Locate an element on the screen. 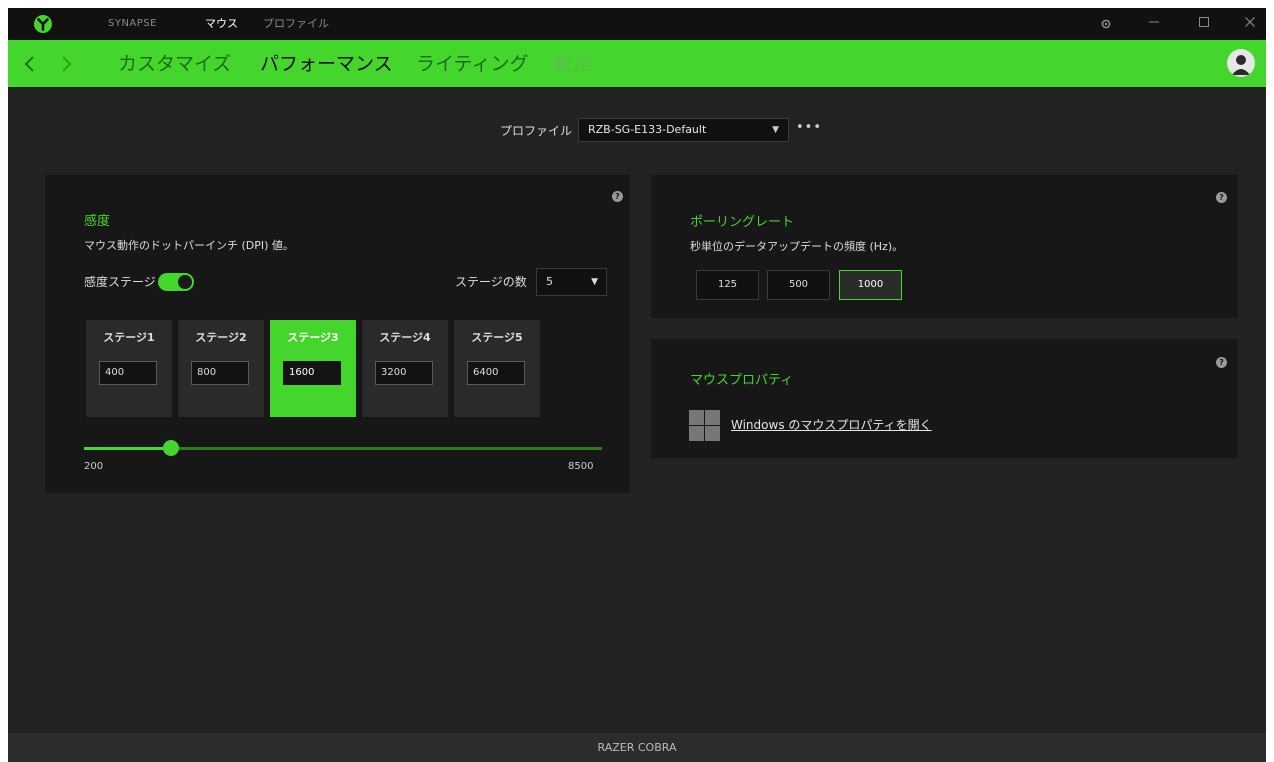 The image size is (1274, 762). stage-card-4: ステージ4 3200 is located at coordinates (405, 368).